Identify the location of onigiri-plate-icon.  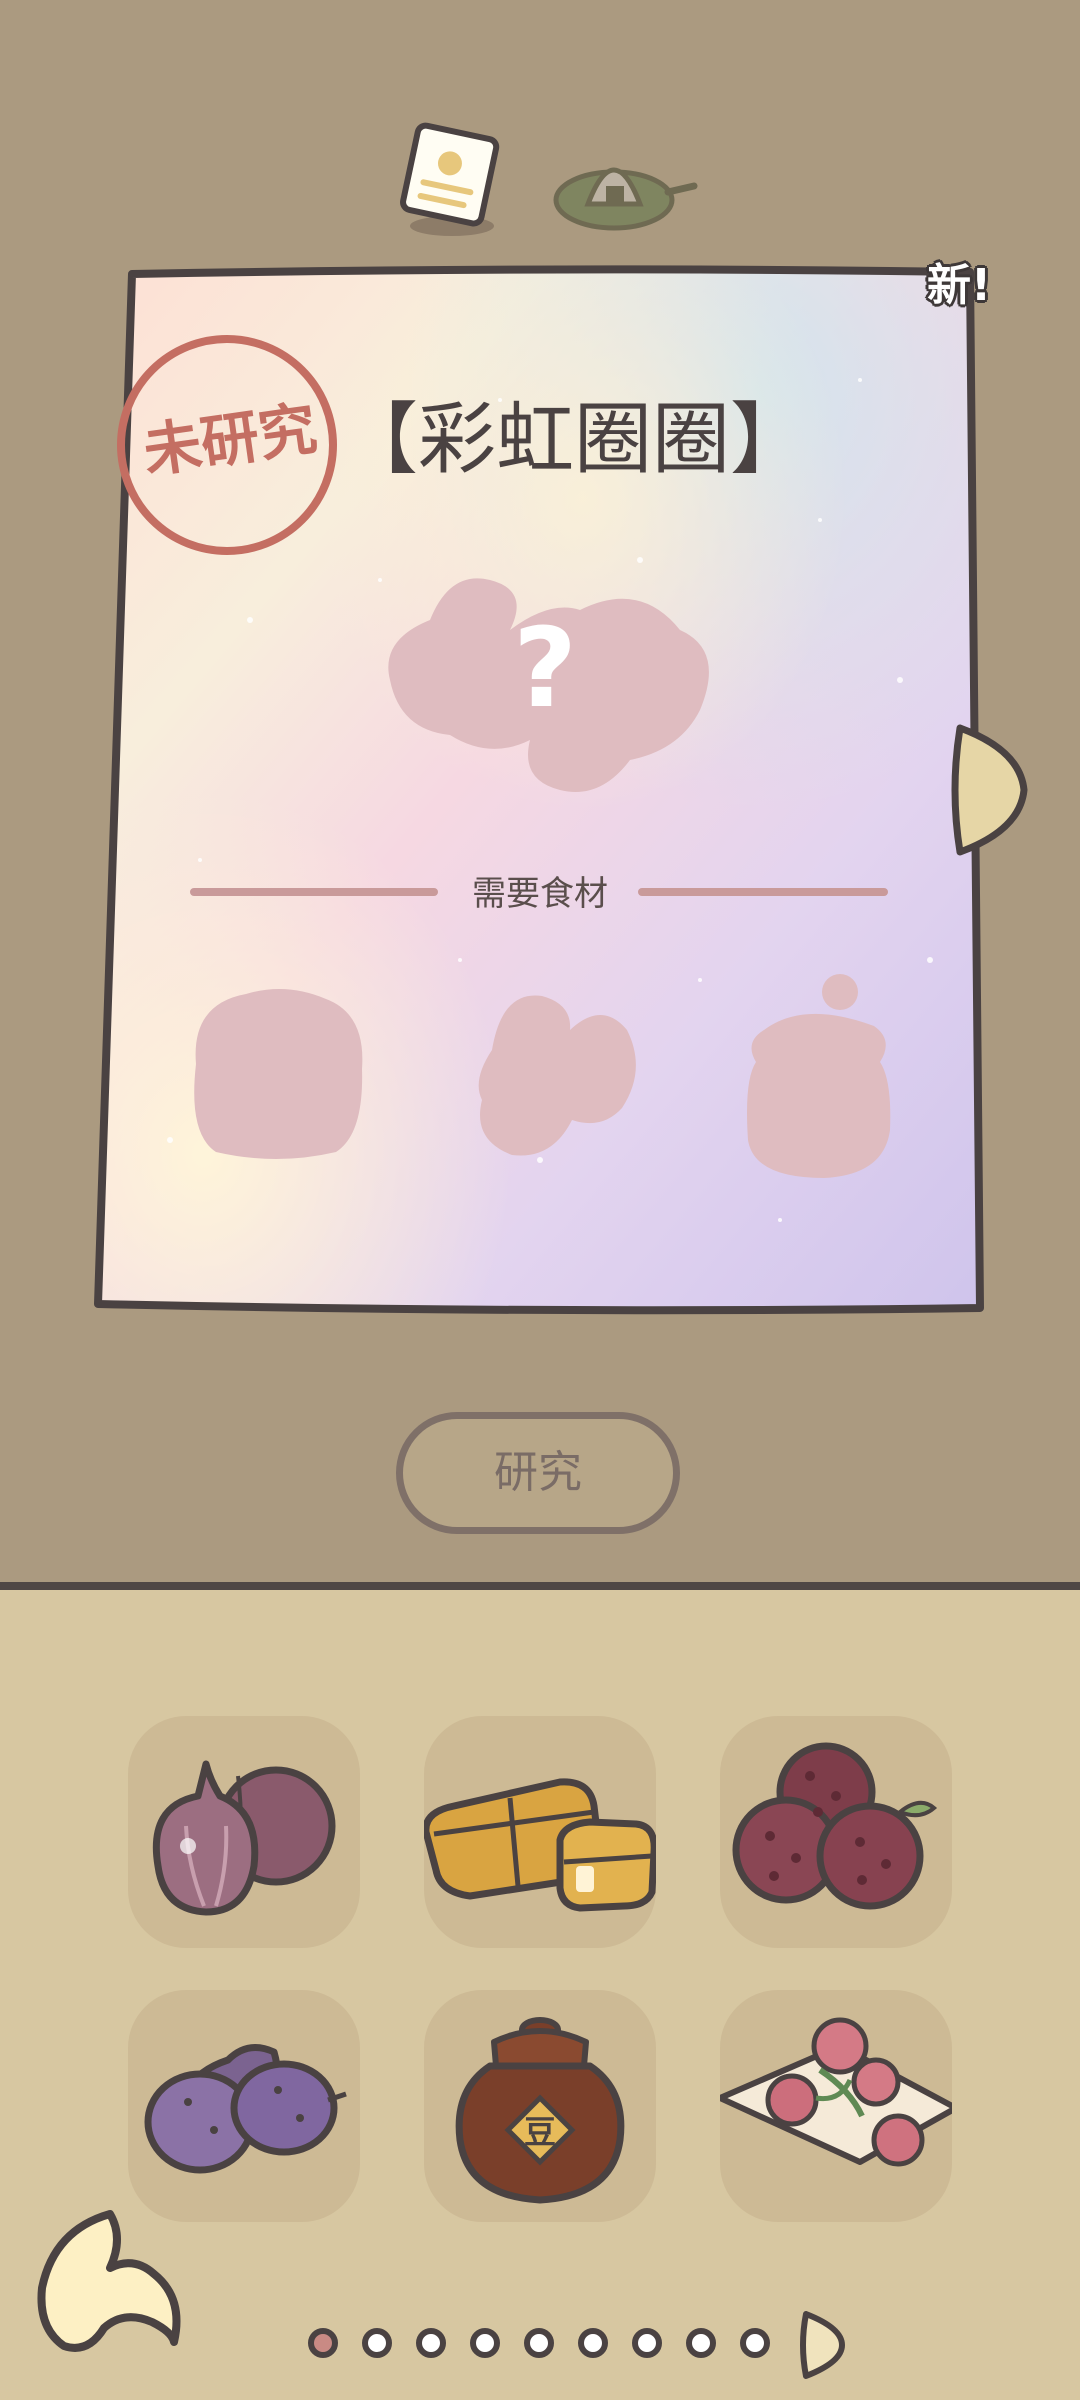
(623, 182).